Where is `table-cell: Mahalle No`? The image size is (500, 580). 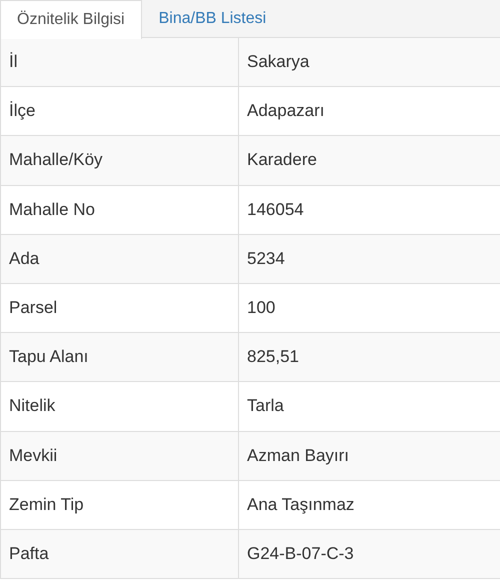
table-cell: Mahalle No is located at coordinates (52, 210).